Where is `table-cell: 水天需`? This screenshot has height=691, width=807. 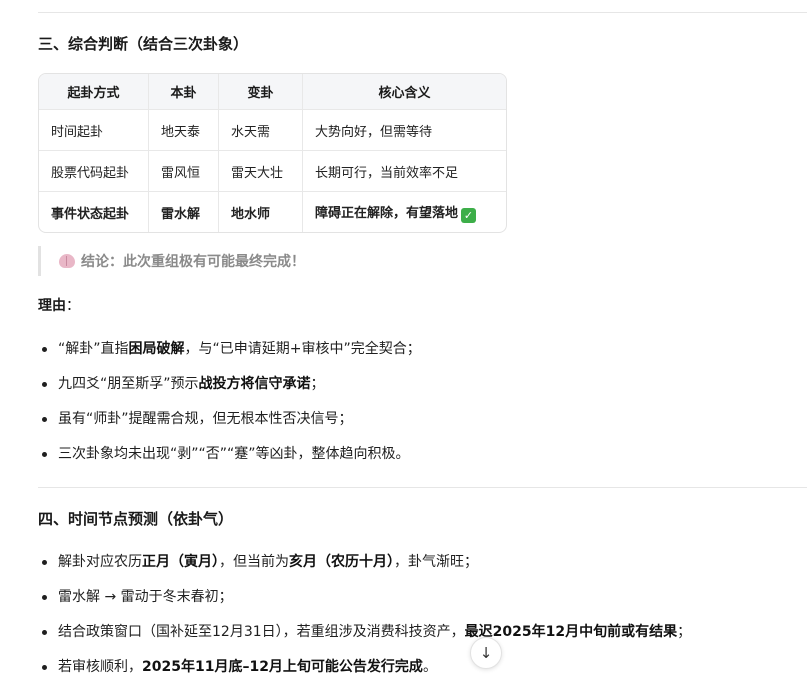 table-cell: 水天需 is located at coordinates (260, 130).